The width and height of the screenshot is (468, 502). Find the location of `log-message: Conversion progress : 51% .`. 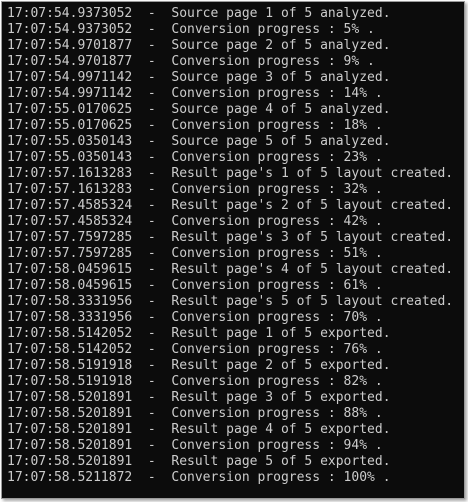

log-message: Conversion progress : 51% . is located at coordinates (277, 253).